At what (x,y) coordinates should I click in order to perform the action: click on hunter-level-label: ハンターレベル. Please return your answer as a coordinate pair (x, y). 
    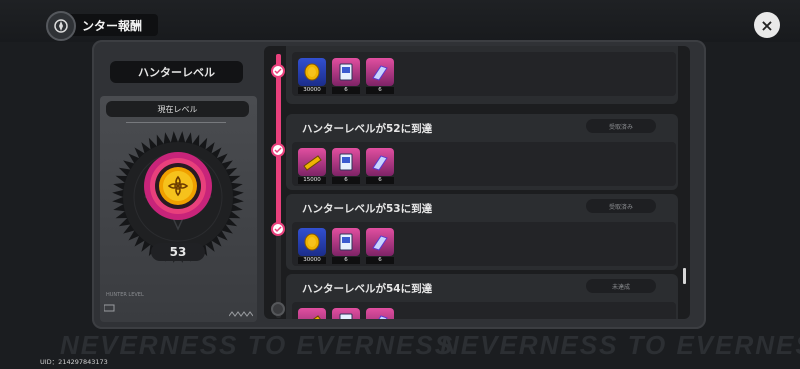
    Looking at the image, I should click on (176, 72).